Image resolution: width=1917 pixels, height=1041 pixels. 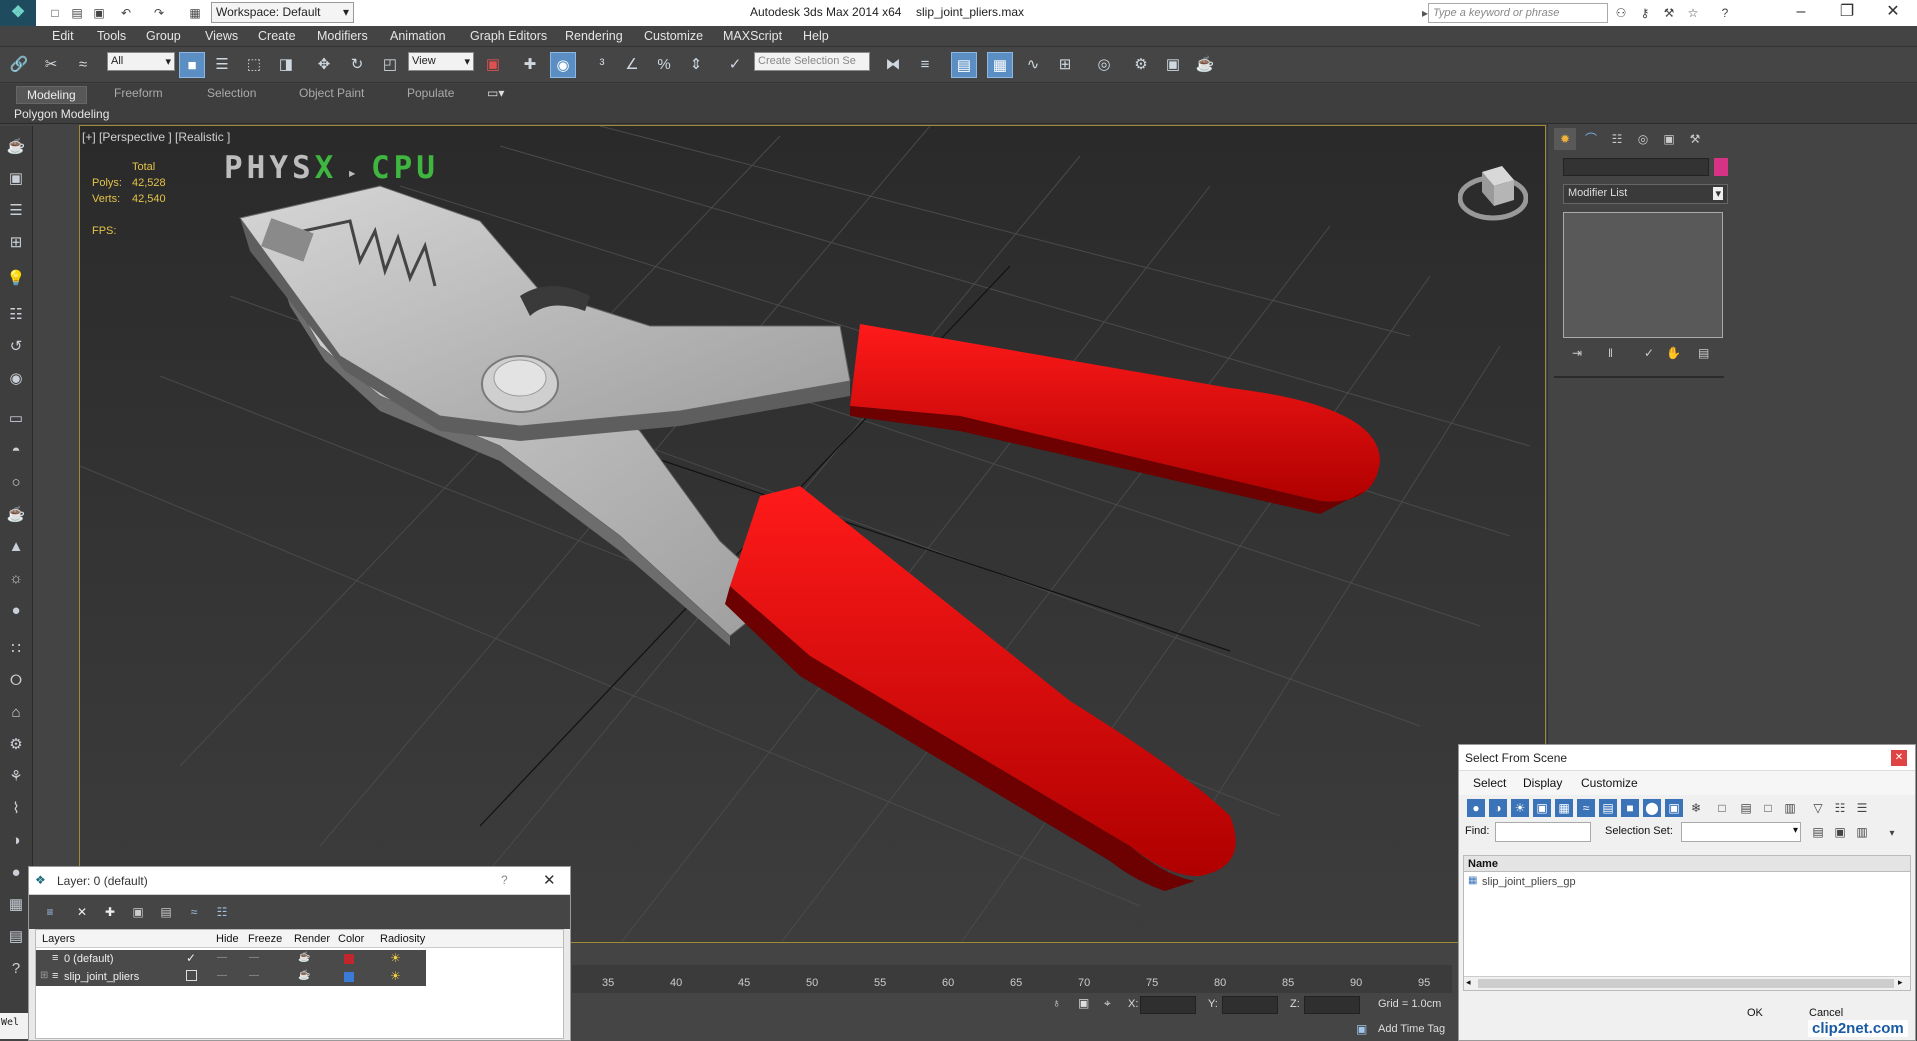 What do you see at coordinates (16, 841) in the screenshot?
I see `material-sphere-icon: ◑` at bounding box center [16, 841].